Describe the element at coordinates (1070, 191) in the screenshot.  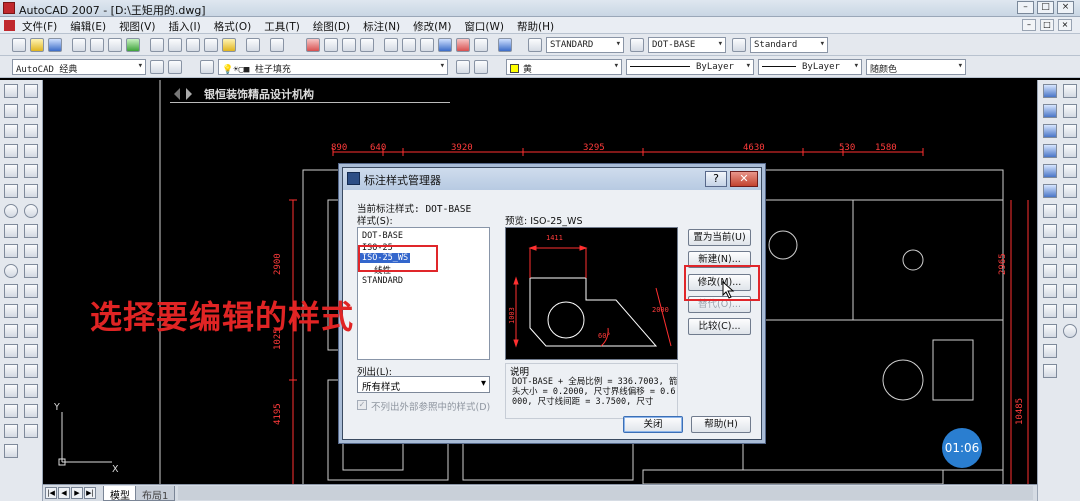
I see `view-front-icon` at that location.